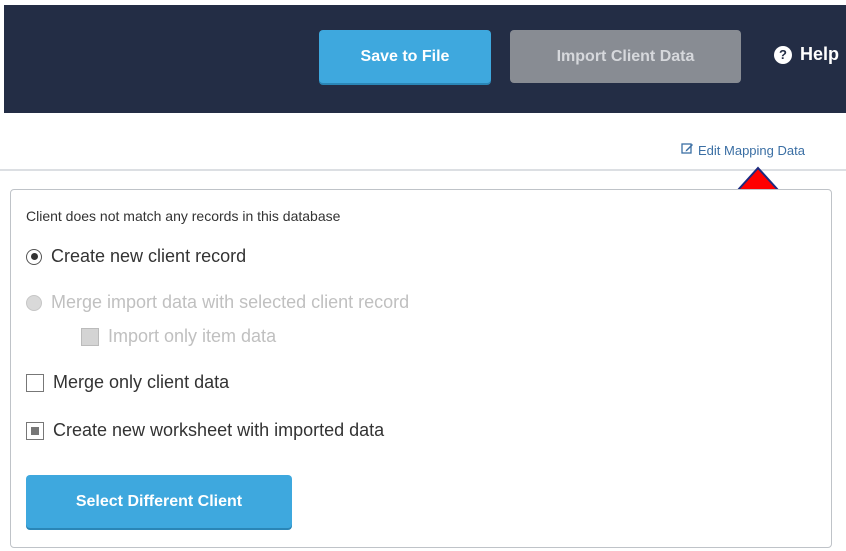  I want to click on question-circle-icon: ?, so click(783, 54).